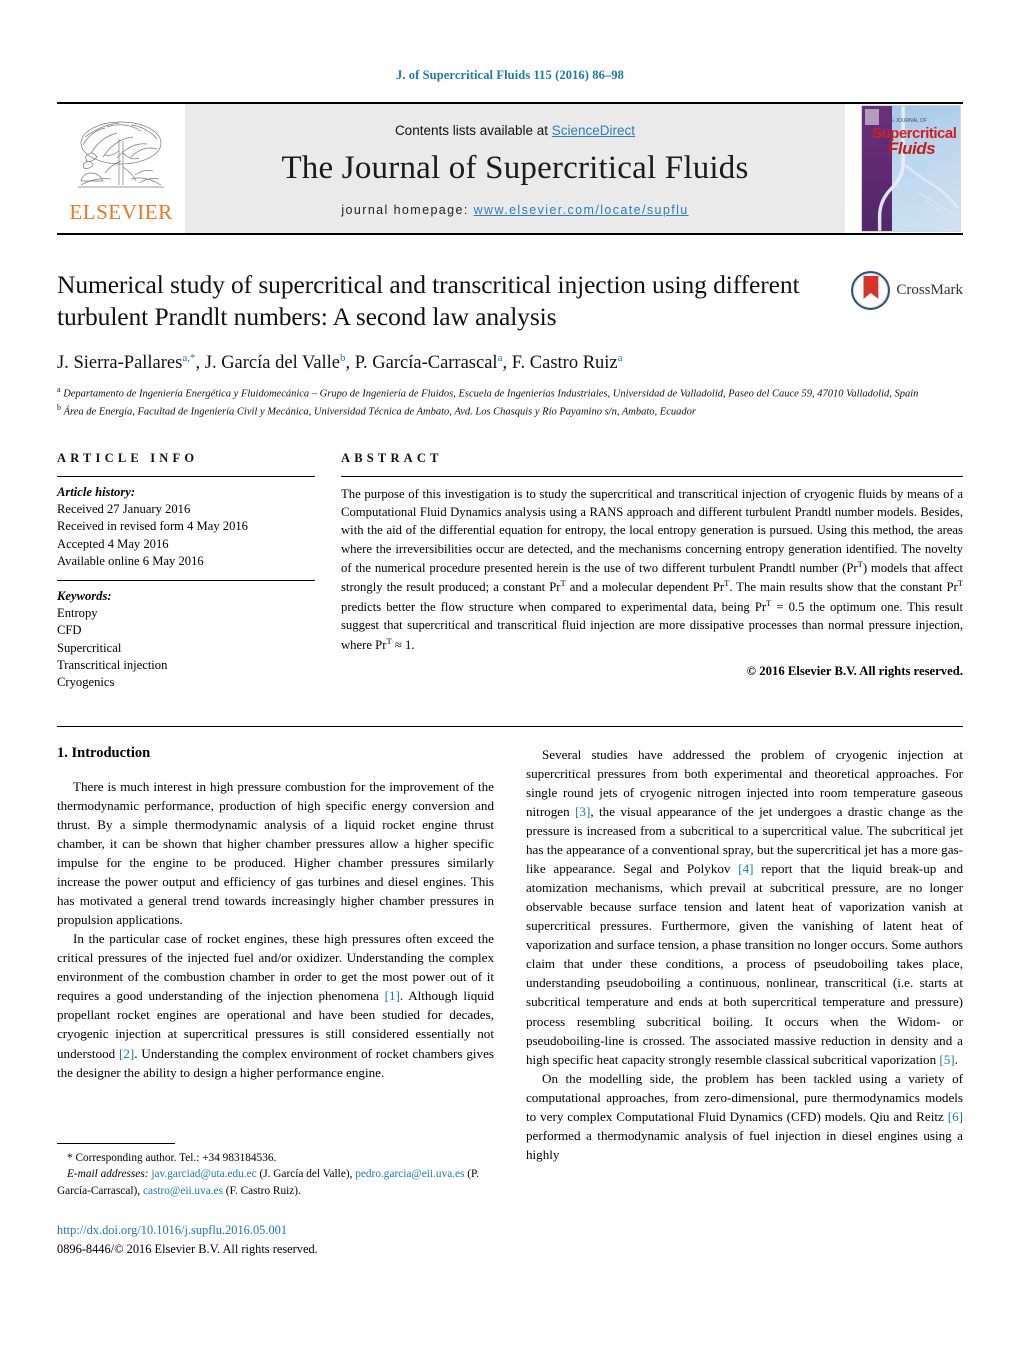  I want to click on footnote-rule, so click(116, 1143).